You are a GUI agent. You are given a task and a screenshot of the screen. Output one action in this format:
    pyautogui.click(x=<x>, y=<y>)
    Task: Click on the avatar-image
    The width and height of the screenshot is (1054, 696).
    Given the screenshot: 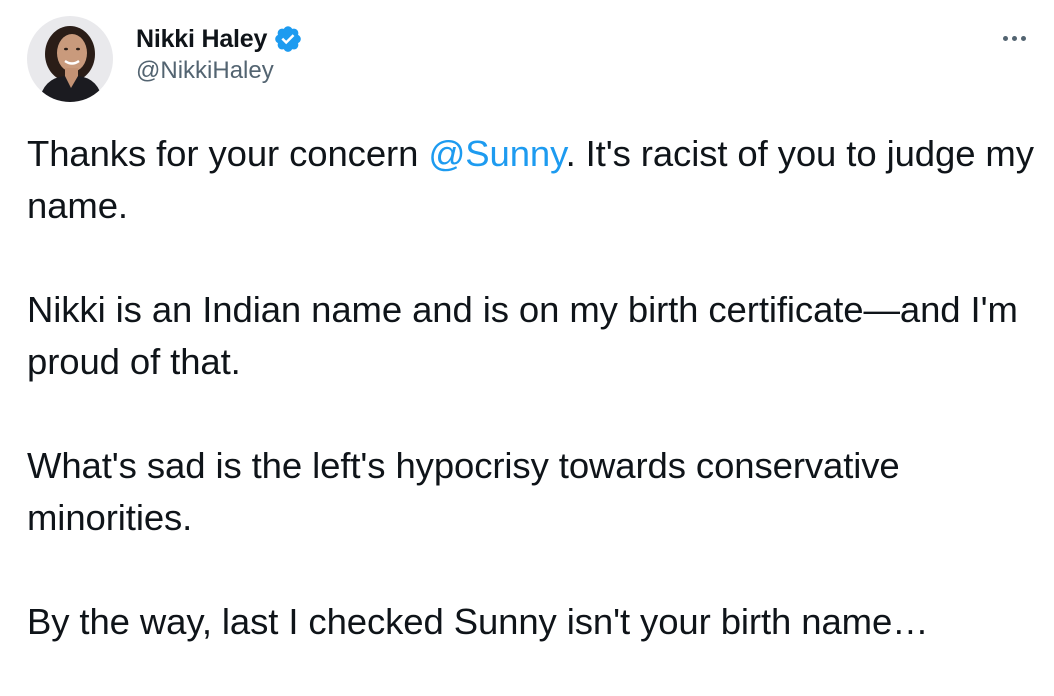 What is the action you would take?
    pyautogui.click(x=70, y=59)
    